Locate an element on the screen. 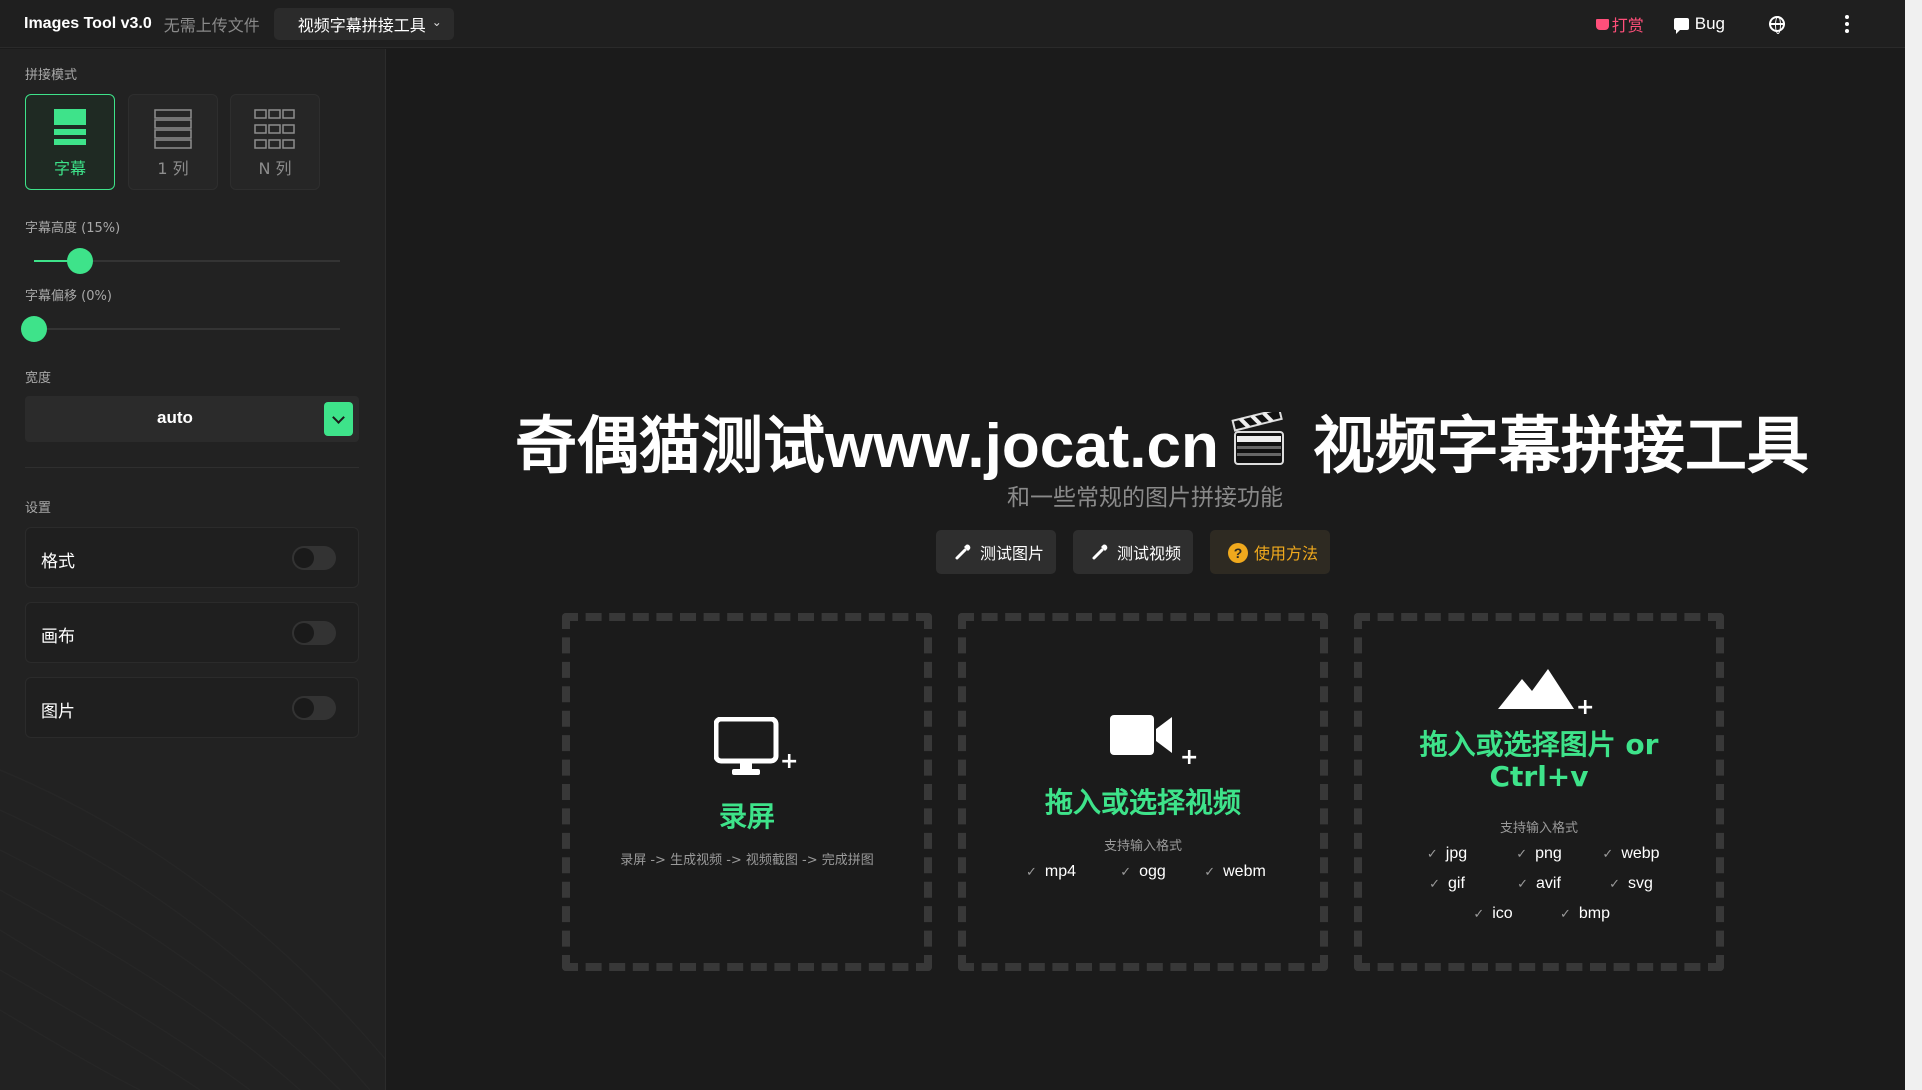 The height and width of the screenshot is (1090, 1922). image-title: 拖入或选择图片 or Ctrl+v is located at coordinates (1539, 761).